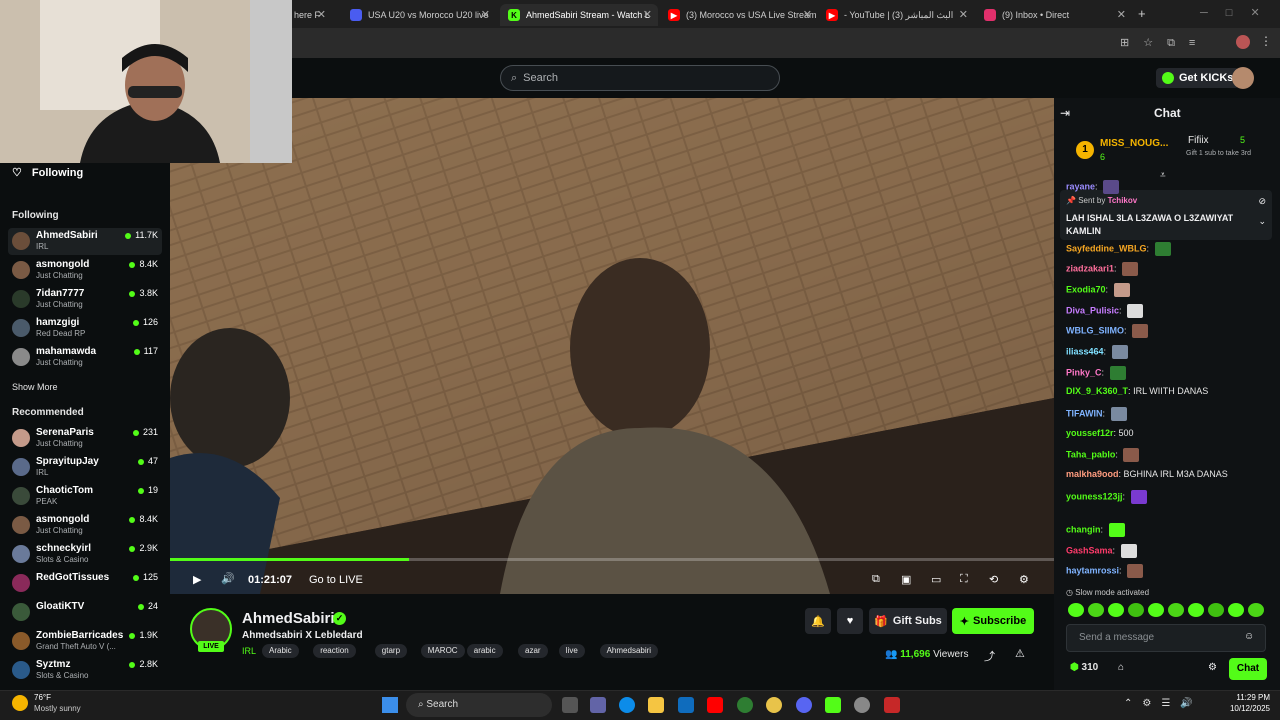 The image size is (1280, 720). I want to click on clip-icon: ▣, so click(906, 579).